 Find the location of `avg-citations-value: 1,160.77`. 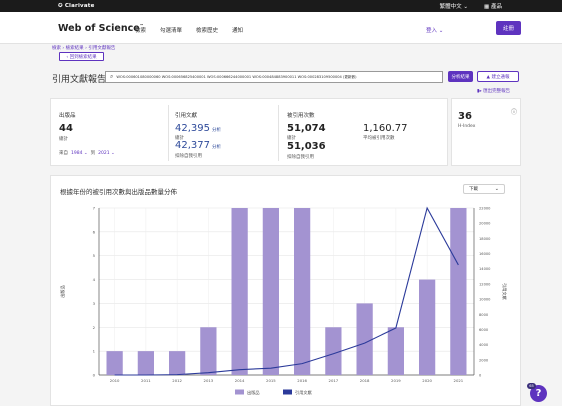

avg-citations-value: 1,160.77 is located at coordinates (385, 128).